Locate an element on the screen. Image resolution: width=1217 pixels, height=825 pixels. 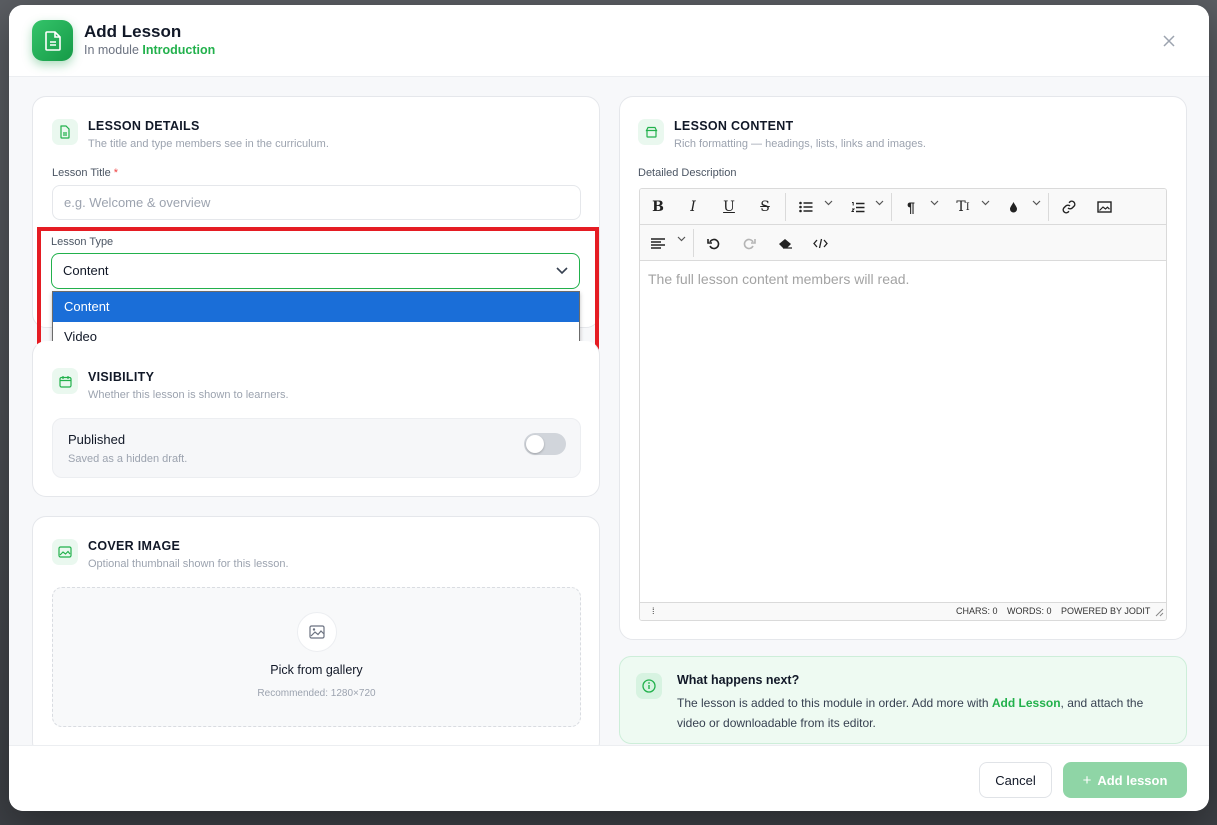
required-mark: * is located at coordinates (116, 173).